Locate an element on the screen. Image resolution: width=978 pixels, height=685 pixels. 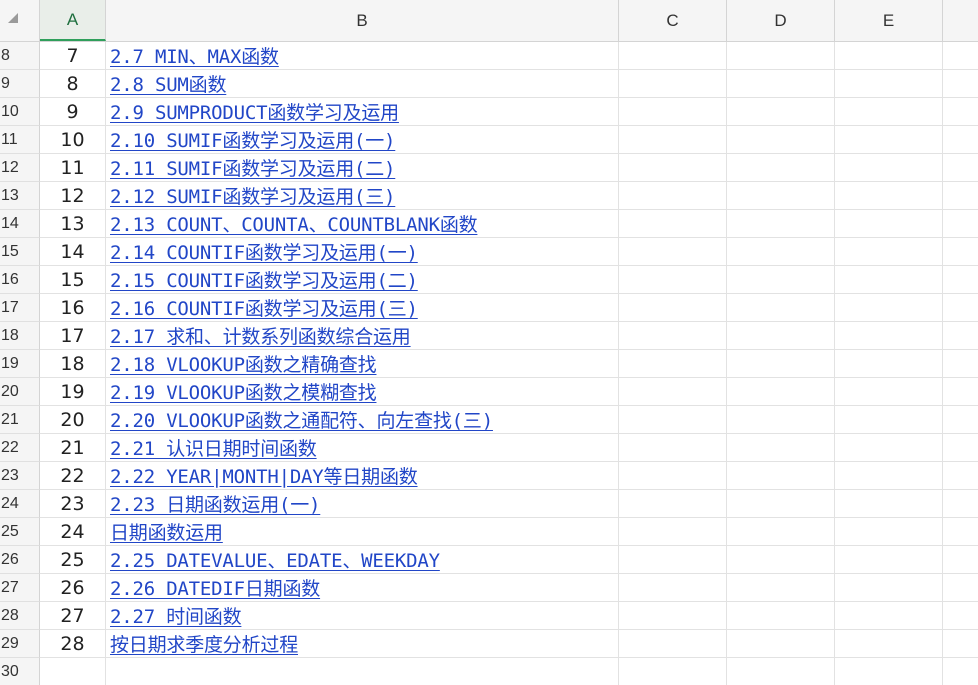
cell-a: 22 is located at coordinates (73, 476).